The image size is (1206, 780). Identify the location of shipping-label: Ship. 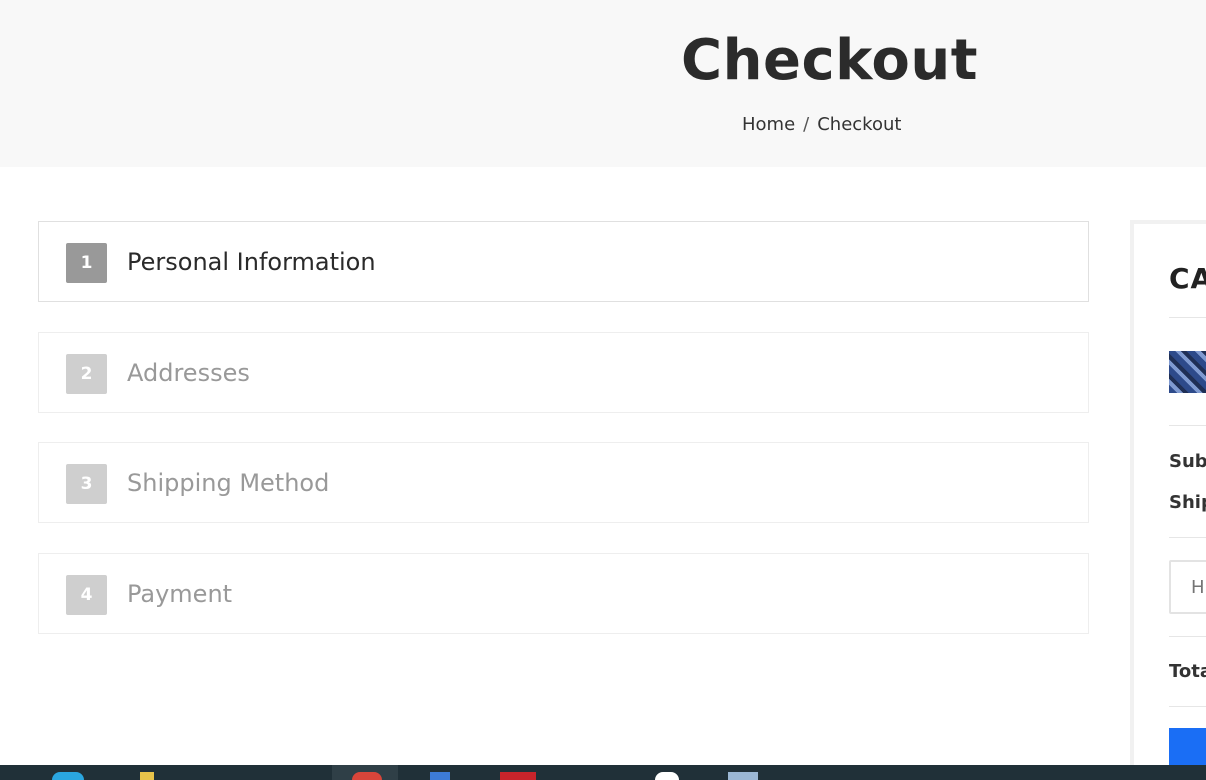
(1187, 502).